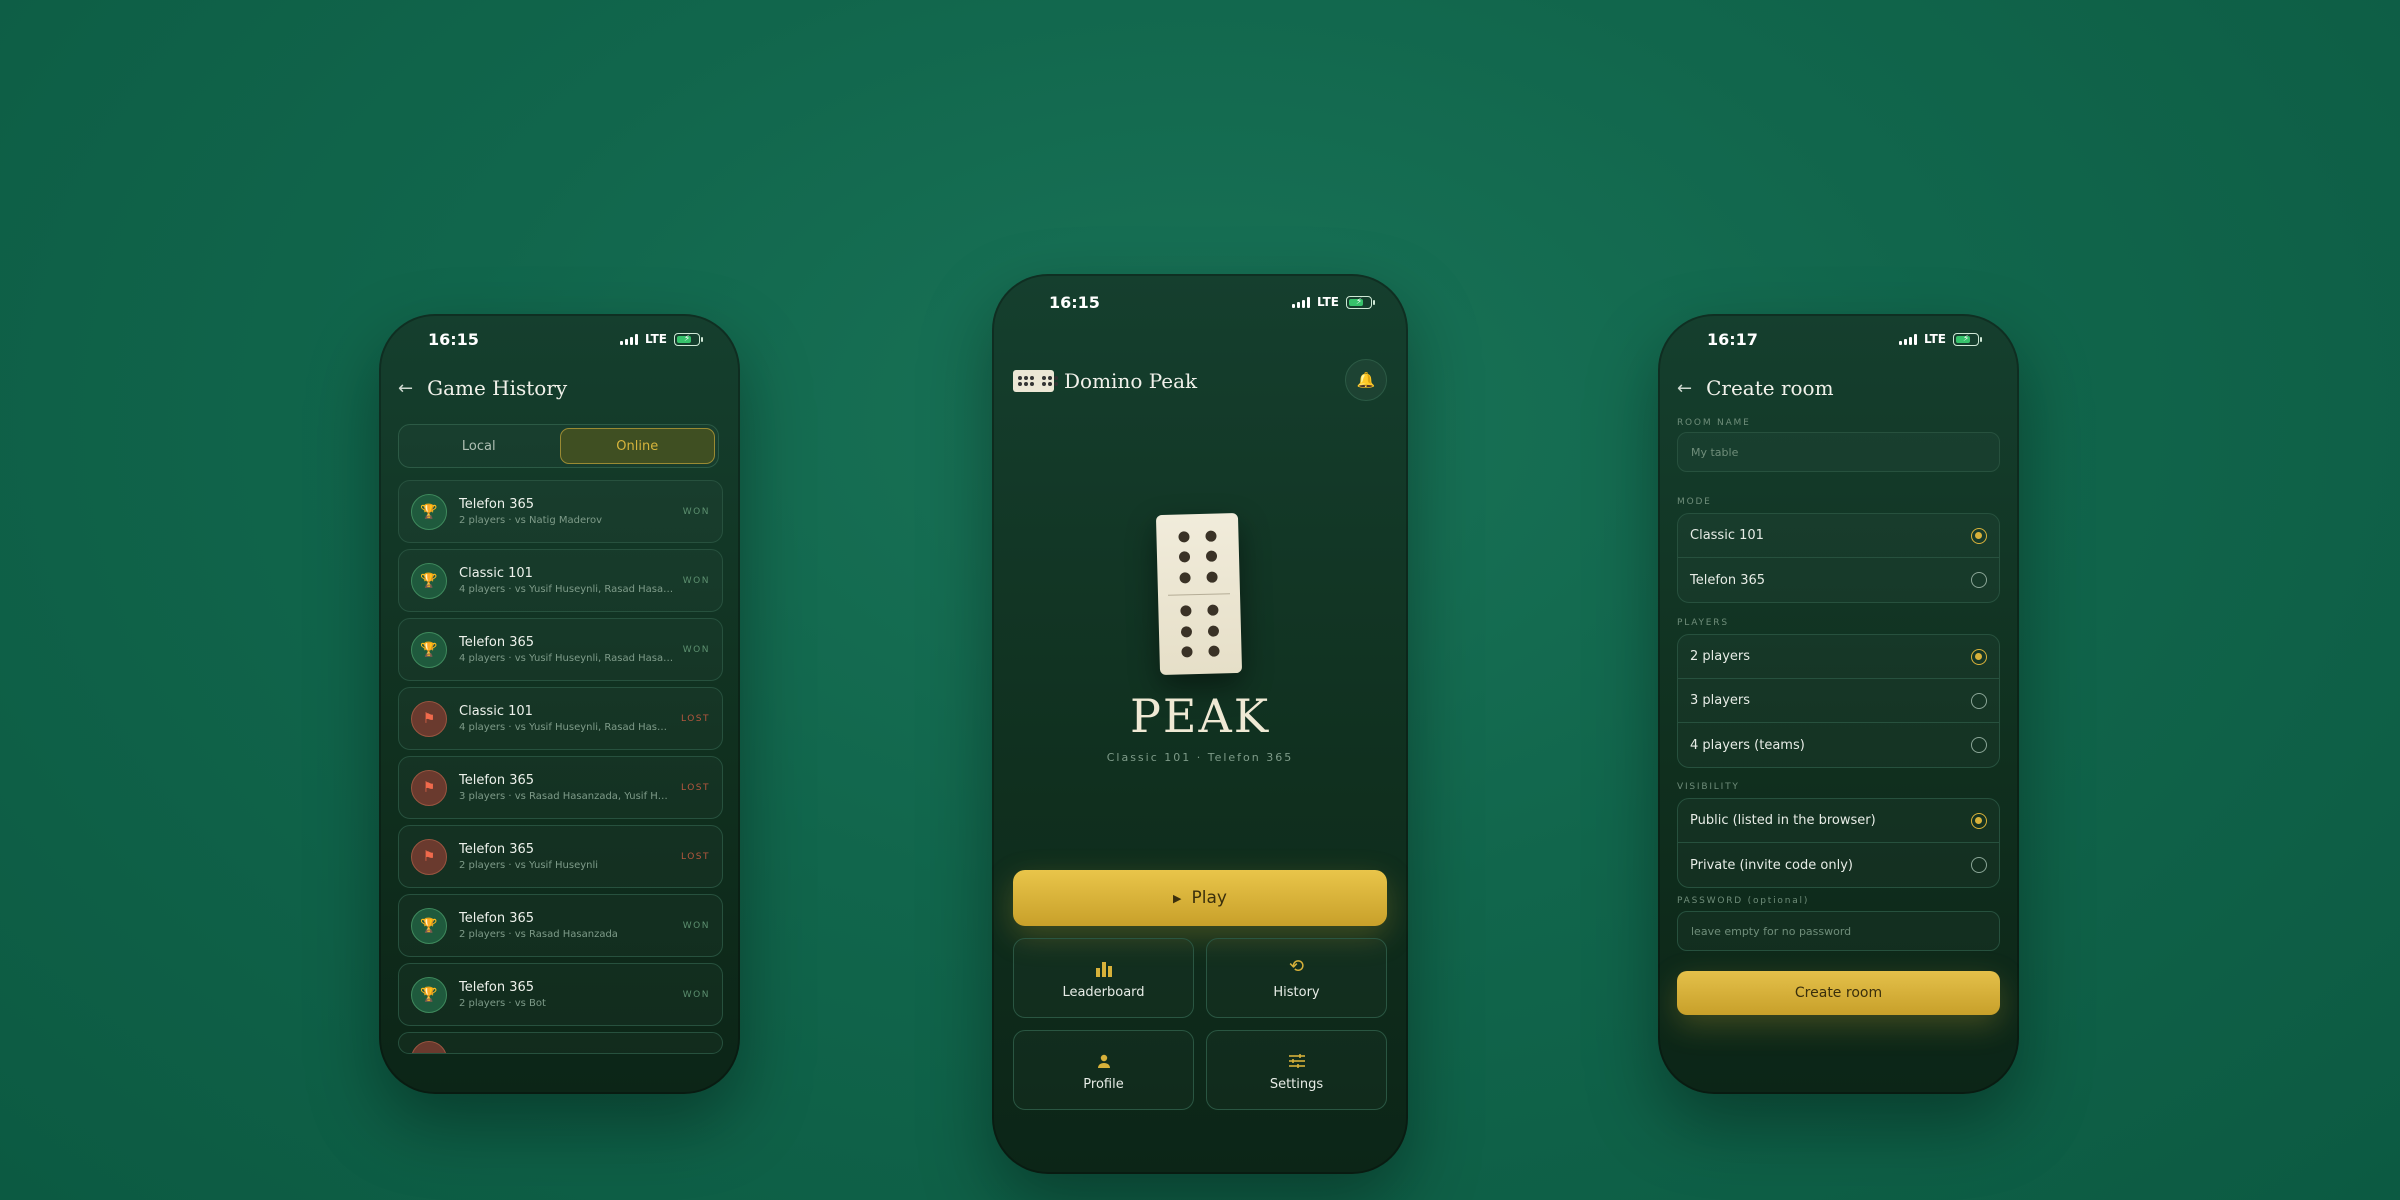  What do you see at coordinates (1727, 535) in the screenshot?
I see `mode-option-label: Classic 101` at bounding box center [1727, 535].